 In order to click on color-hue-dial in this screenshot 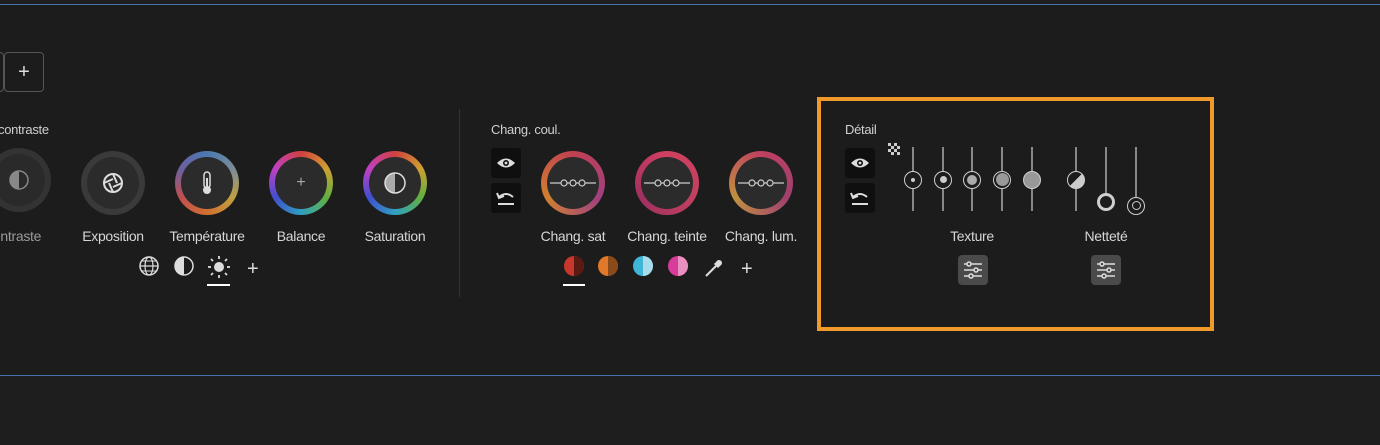, I will do `click(667, 183)`.